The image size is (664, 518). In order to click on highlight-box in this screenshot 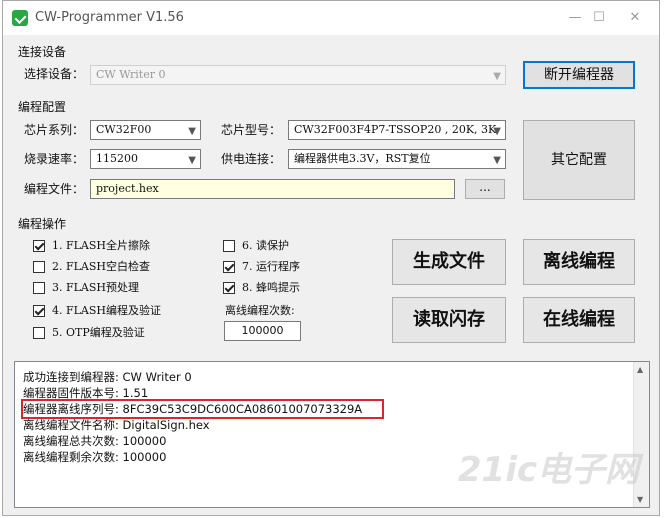, I will do `click(202, 409)`.